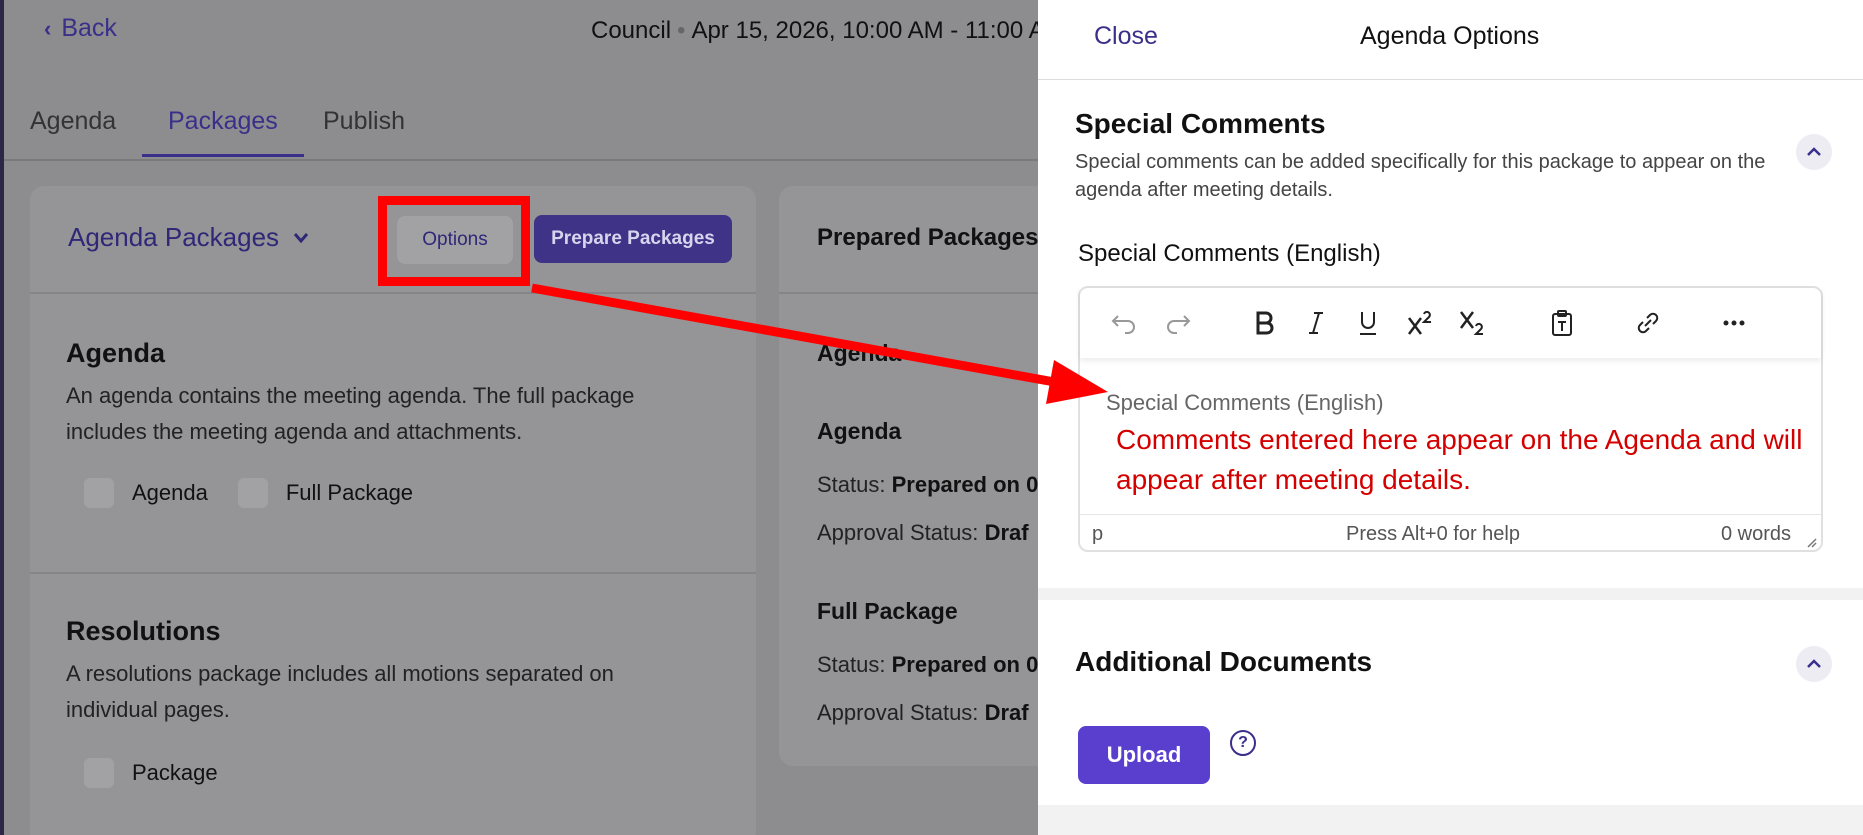 This screenshot has width=1863, height=835. What do you see at coordinates (1450, 36) in the screenshot?
I see `panel-title: Agenda Options` at bounding box center [1450, 36].